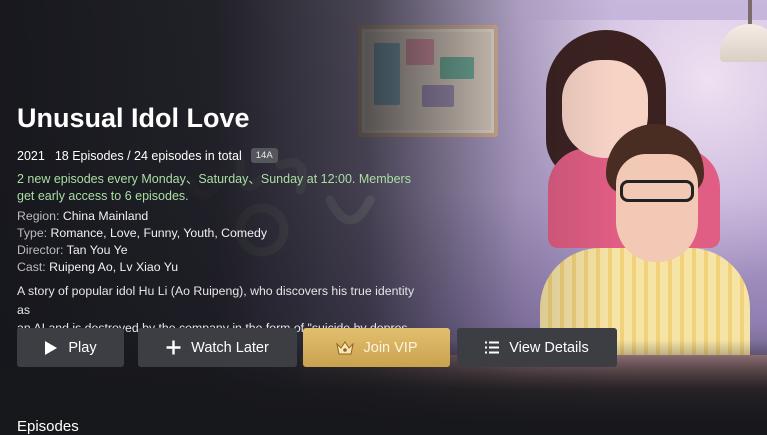 The image size is (767, 435). What do you see at coordinates (38, 216) in the screenshot?
I see `region-label: Region:` at bounding box center [38, 216].